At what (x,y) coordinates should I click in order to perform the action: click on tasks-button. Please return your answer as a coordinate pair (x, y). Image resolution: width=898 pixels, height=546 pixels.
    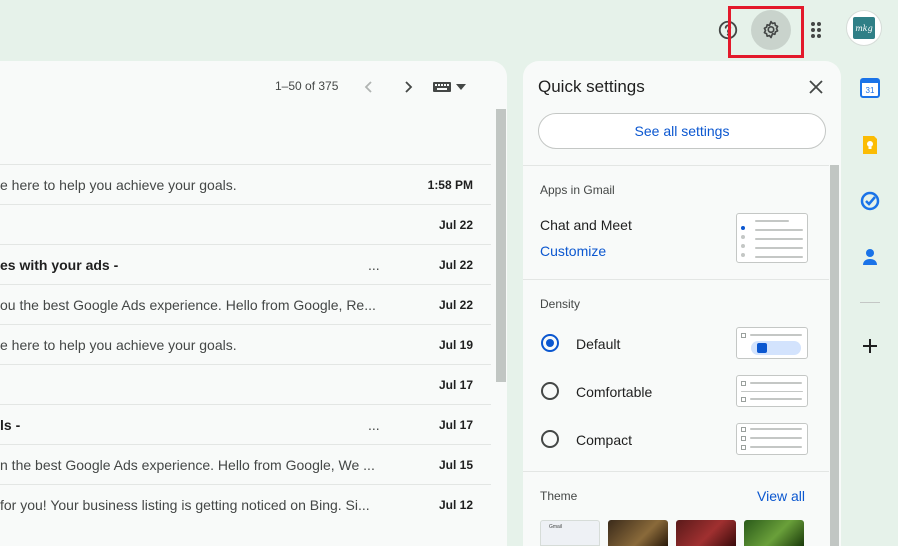
    Looking at the image, I should click on (870, 201).